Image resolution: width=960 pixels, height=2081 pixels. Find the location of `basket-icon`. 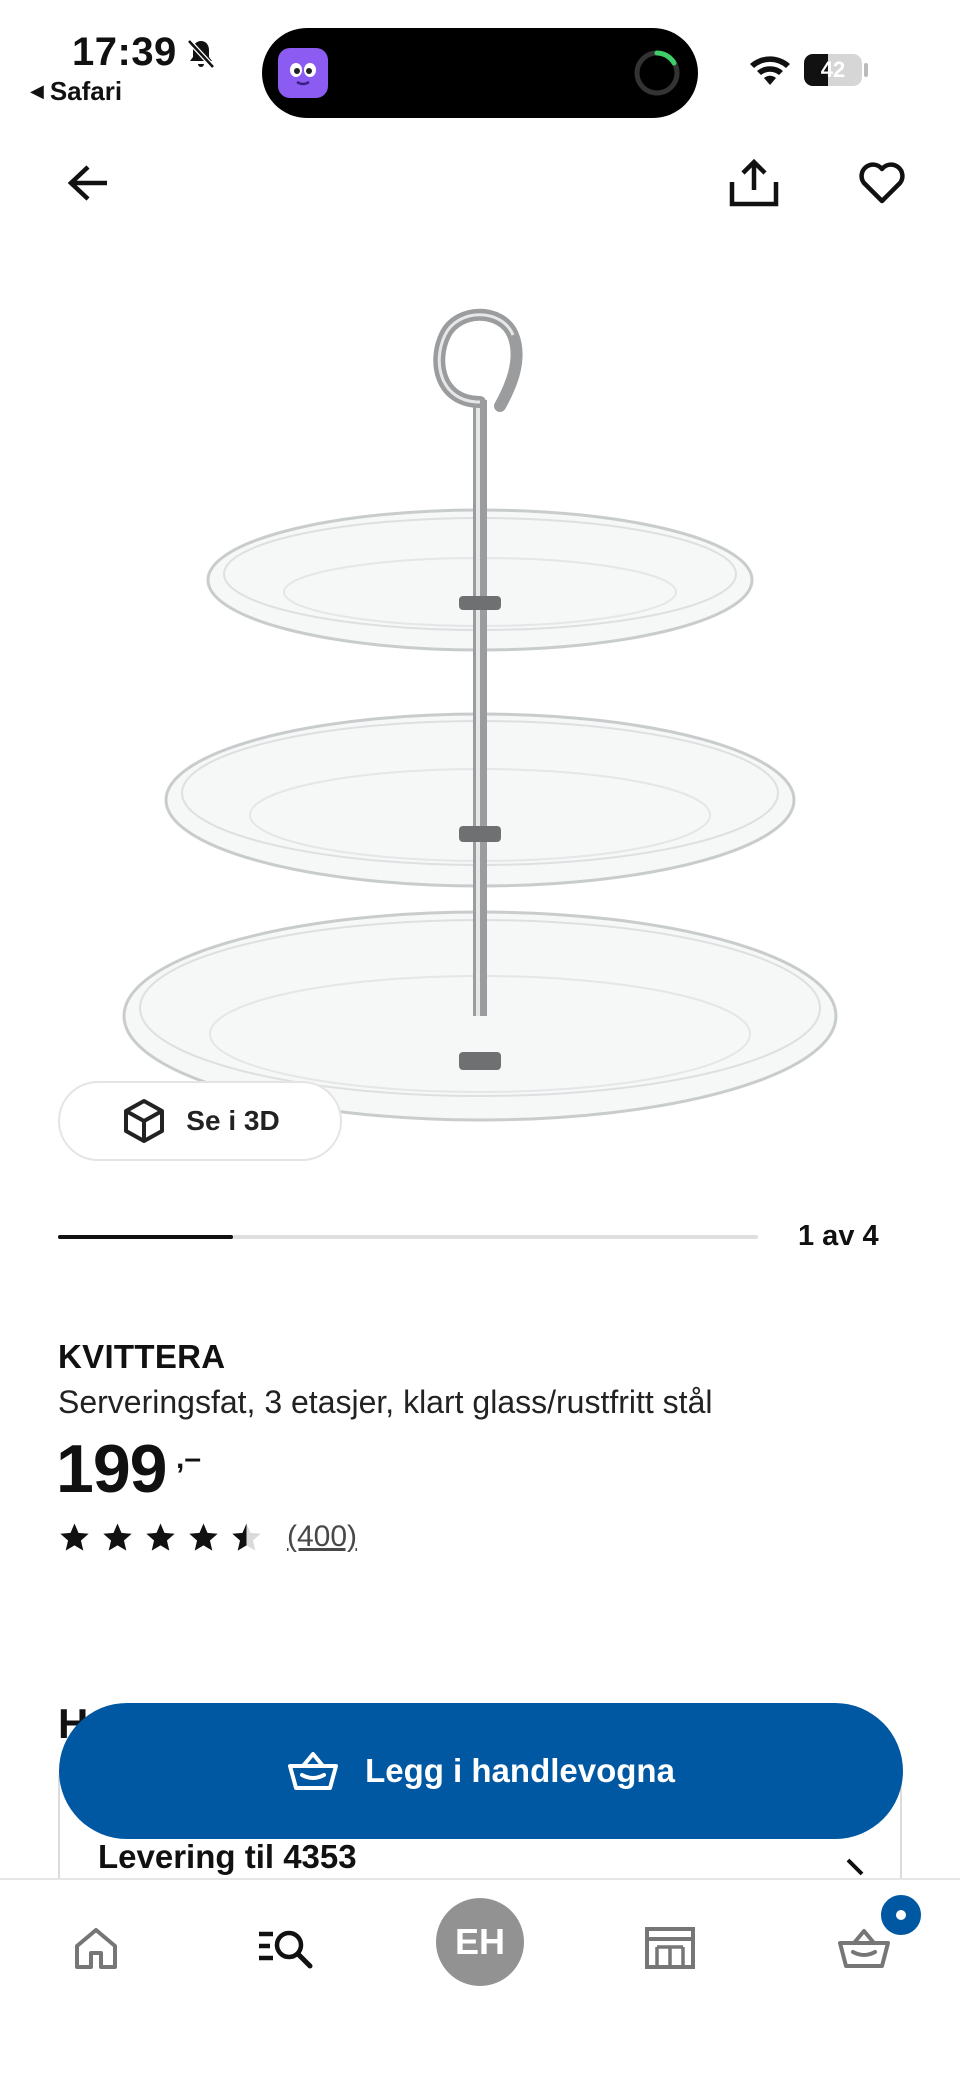

basket-icon is located at coordinates (313, 1771).